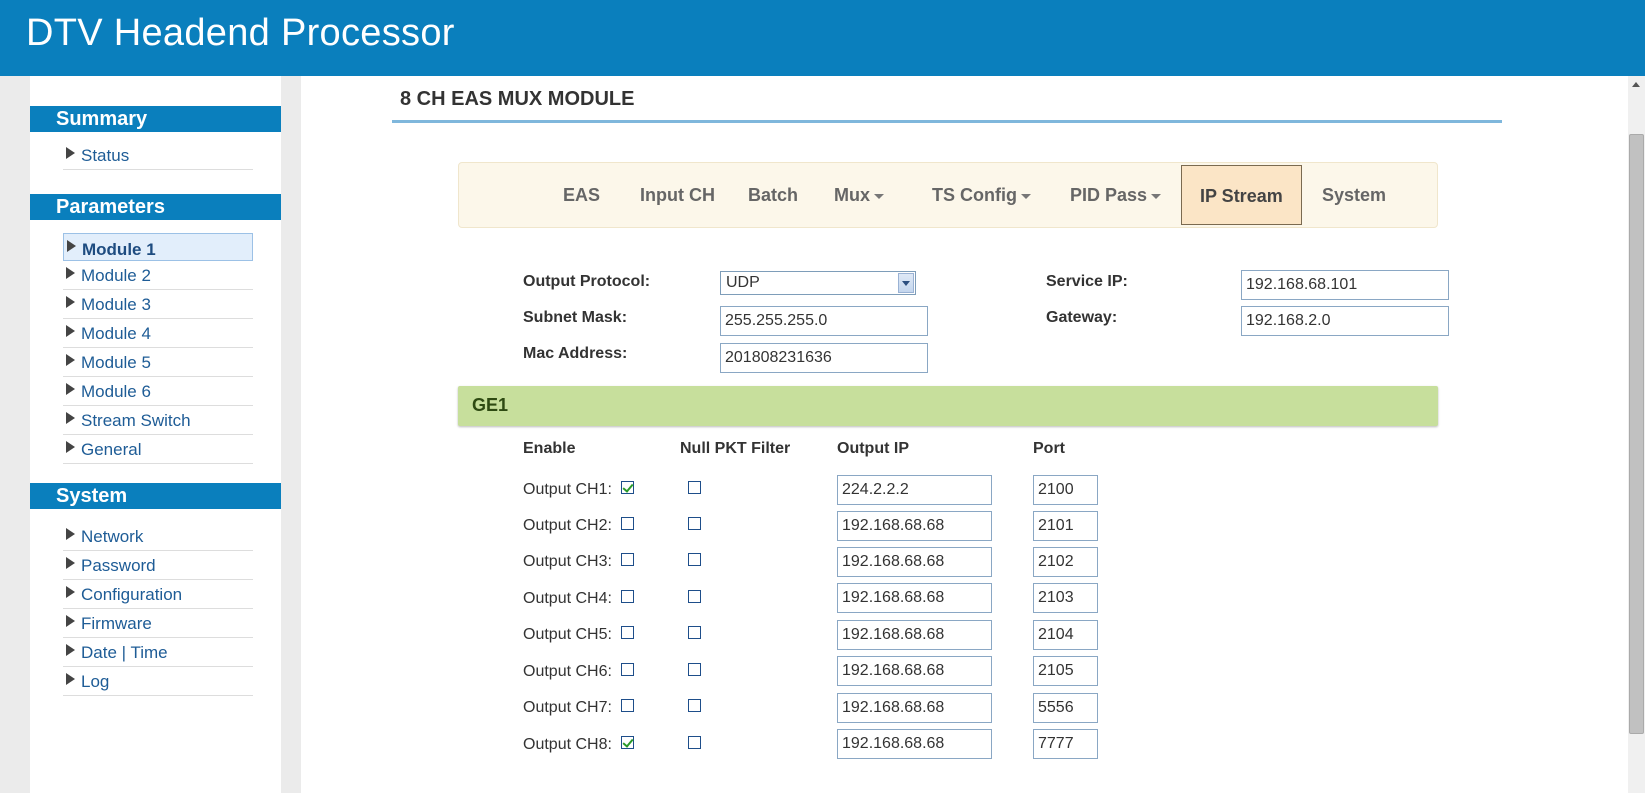 This screenshot has height=793, width=1645. Describe the element at coordinates (627, 632) in the screenshot. I see `output-ch5-enable-checkbox` at that location.